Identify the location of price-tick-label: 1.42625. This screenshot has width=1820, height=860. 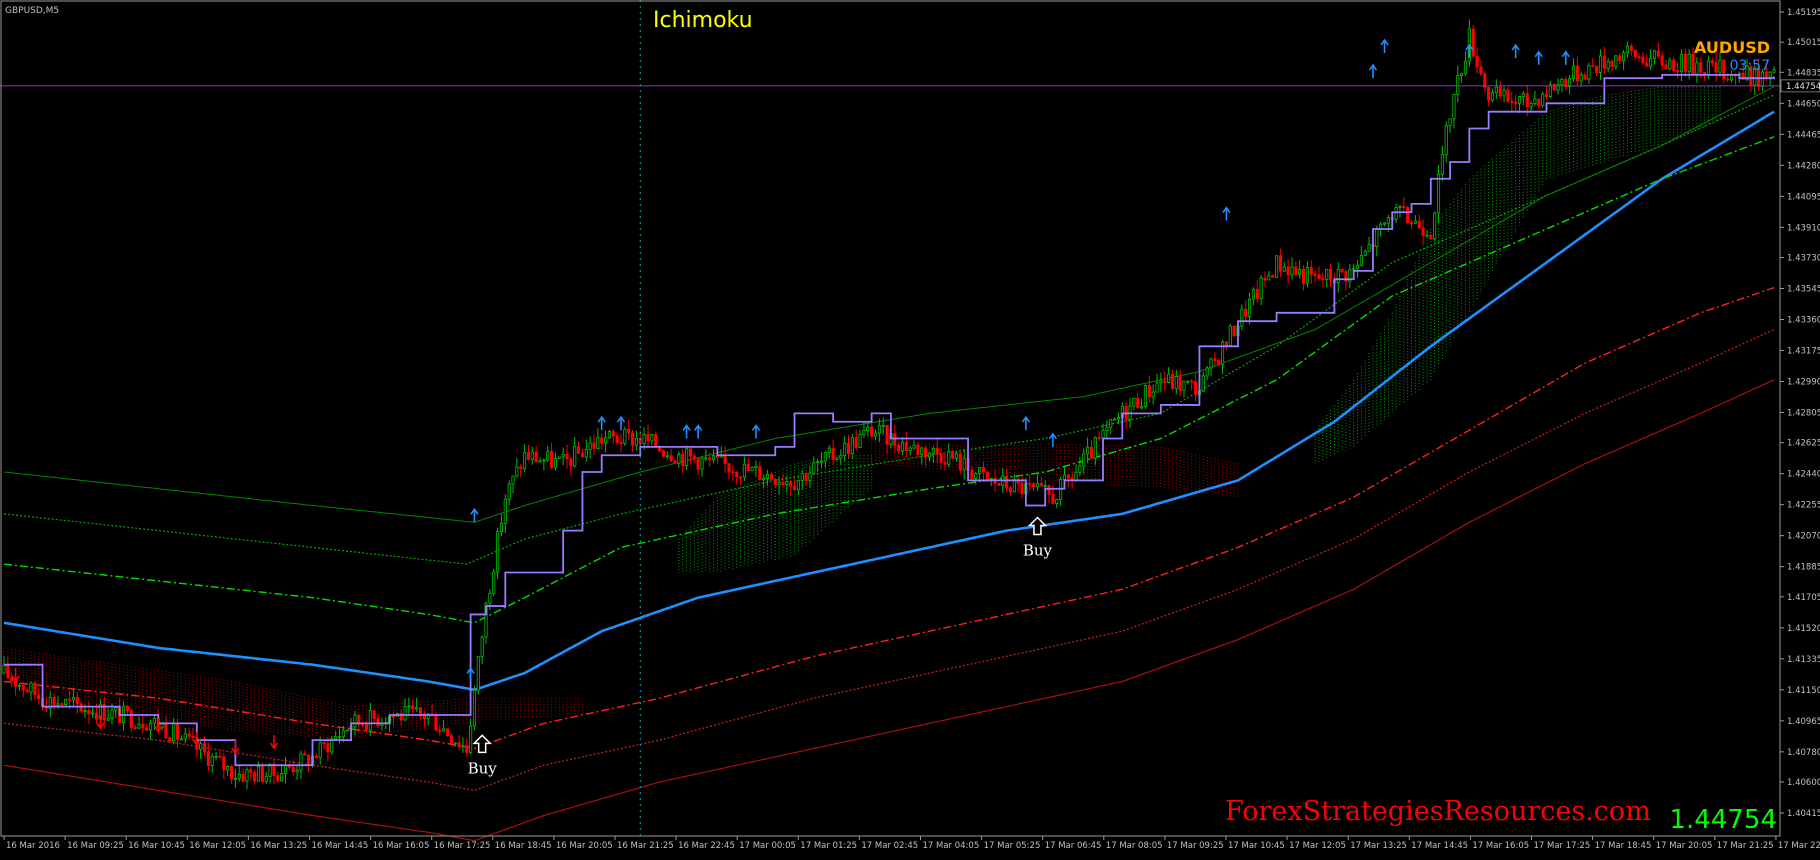
(1803, 444).